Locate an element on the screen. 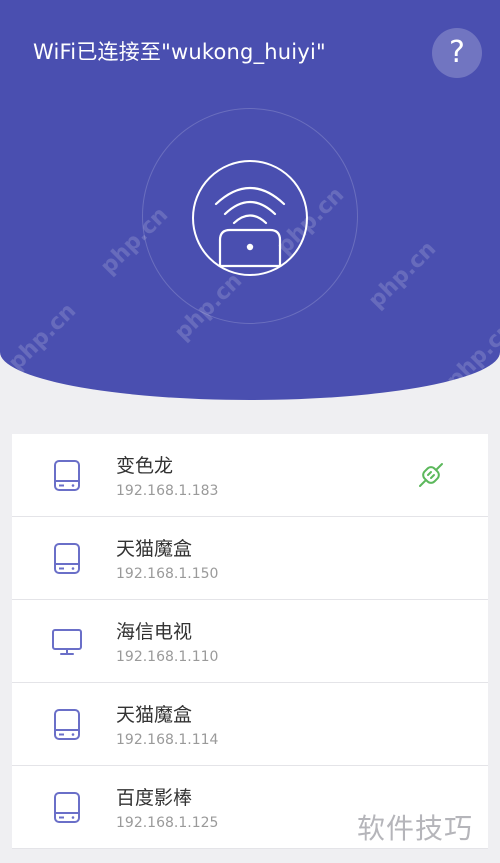 The height and width of the screenshot is (863, 500). device-row: 天猫魔盒 192.168.1.114 is located at coordinates (250, 724).